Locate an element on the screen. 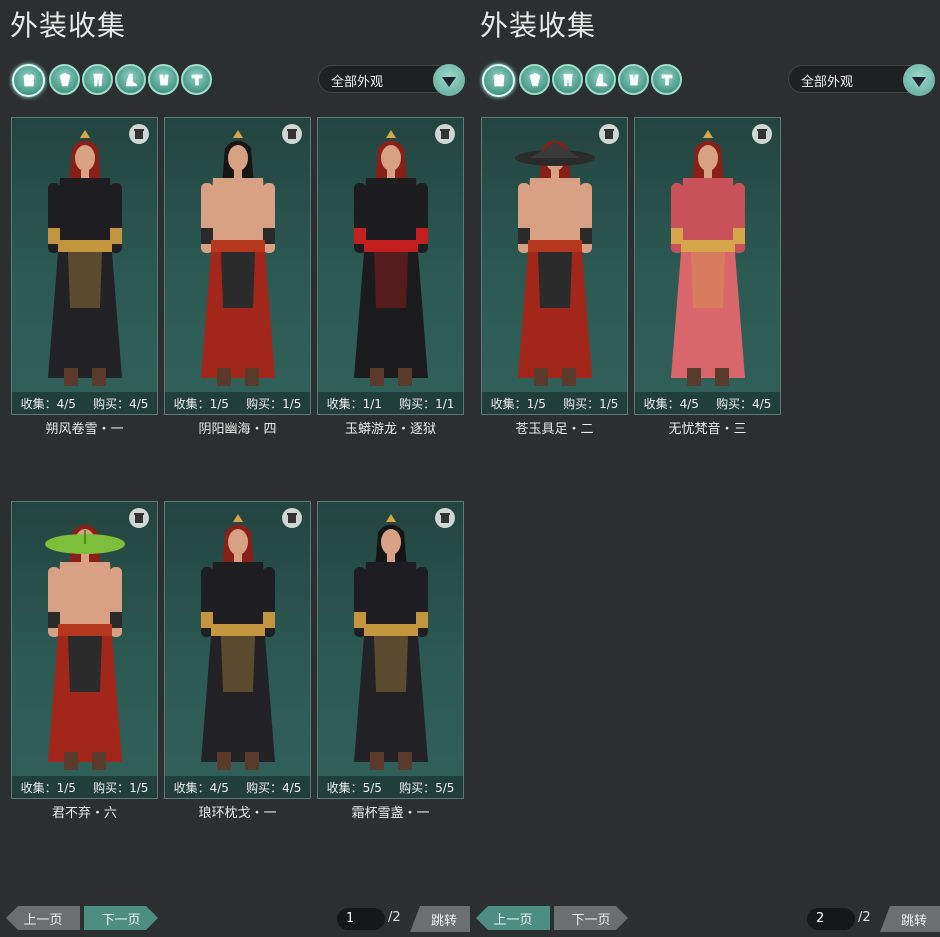 The width and height of the screenshot is (940, 937). outfit-name: 朔风卷雪・一 is located at coordinates (84, 429).